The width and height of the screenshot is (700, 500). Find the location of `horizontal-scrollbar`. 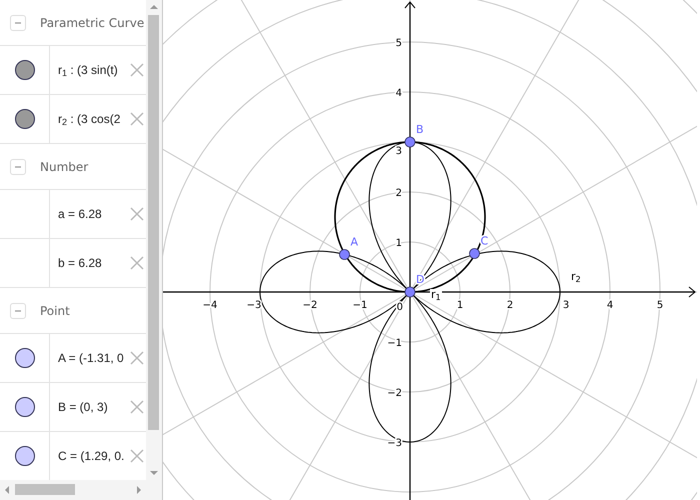

horizontal-scrollbar is located at coordinates (81, 490).